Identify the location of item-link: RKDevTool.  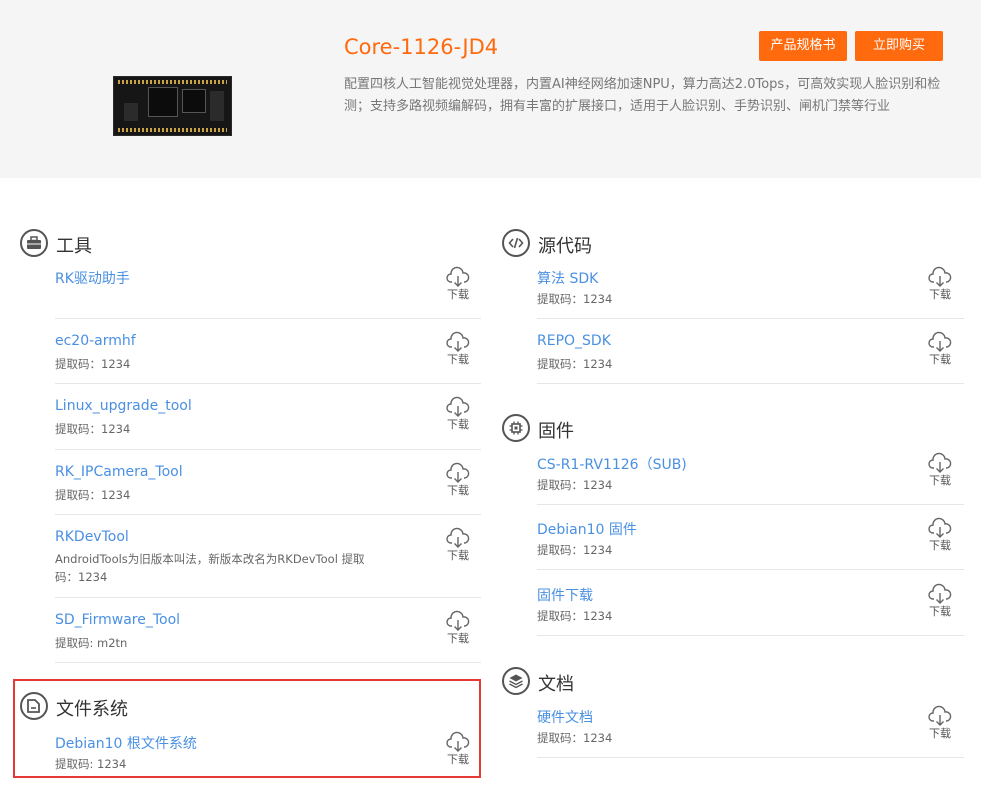
(92, 537).